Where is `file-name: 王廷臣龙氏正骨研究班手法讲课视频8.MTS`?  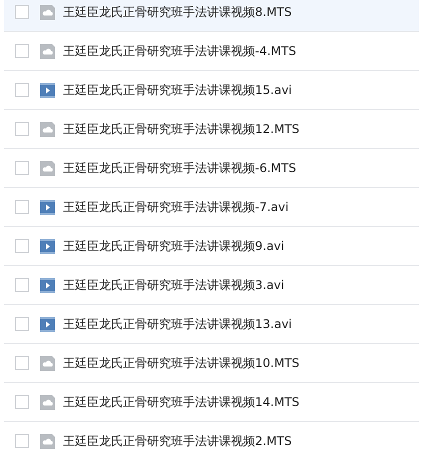 file-name: 王廷臣龙氏正骨研究班手法讲课视频8.MTS is located at coordinates (177, 12).